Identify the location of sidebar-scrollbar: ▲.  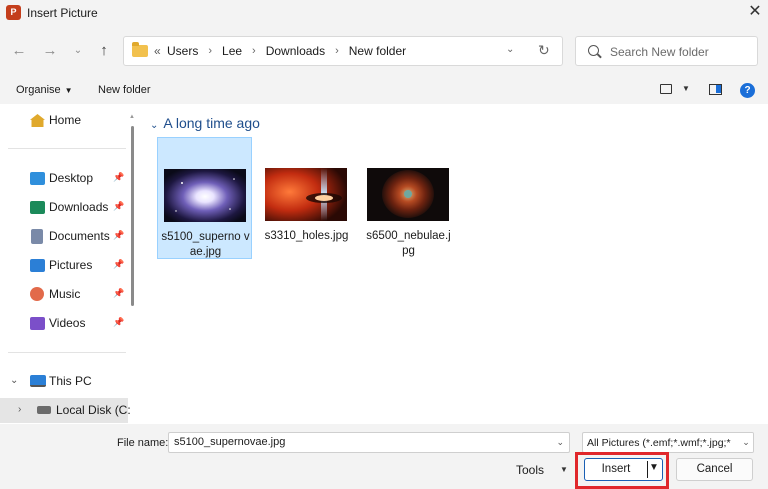
(132, 266).